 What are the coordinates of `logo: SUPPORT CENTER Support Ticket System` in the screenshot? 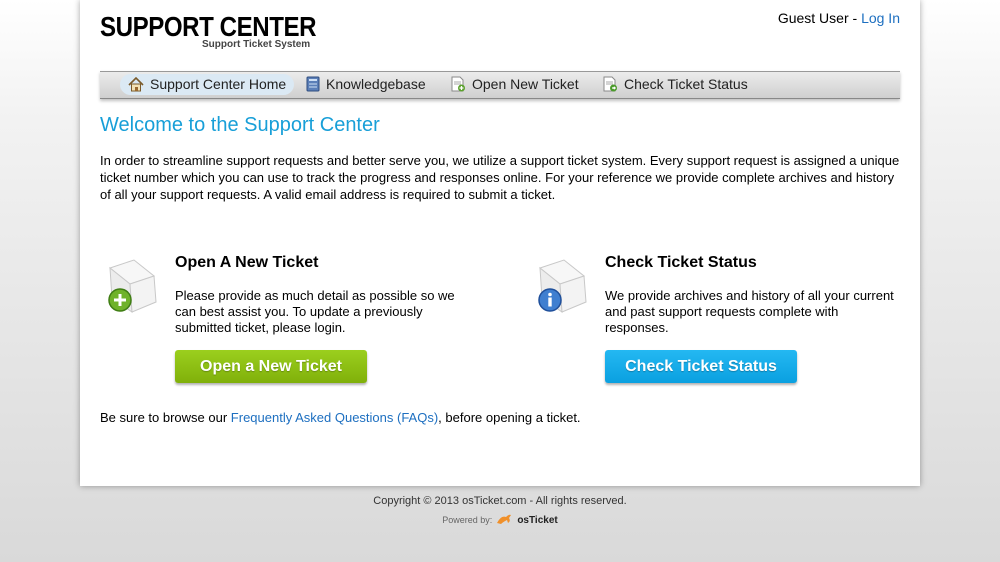 It's located at (225, 31).